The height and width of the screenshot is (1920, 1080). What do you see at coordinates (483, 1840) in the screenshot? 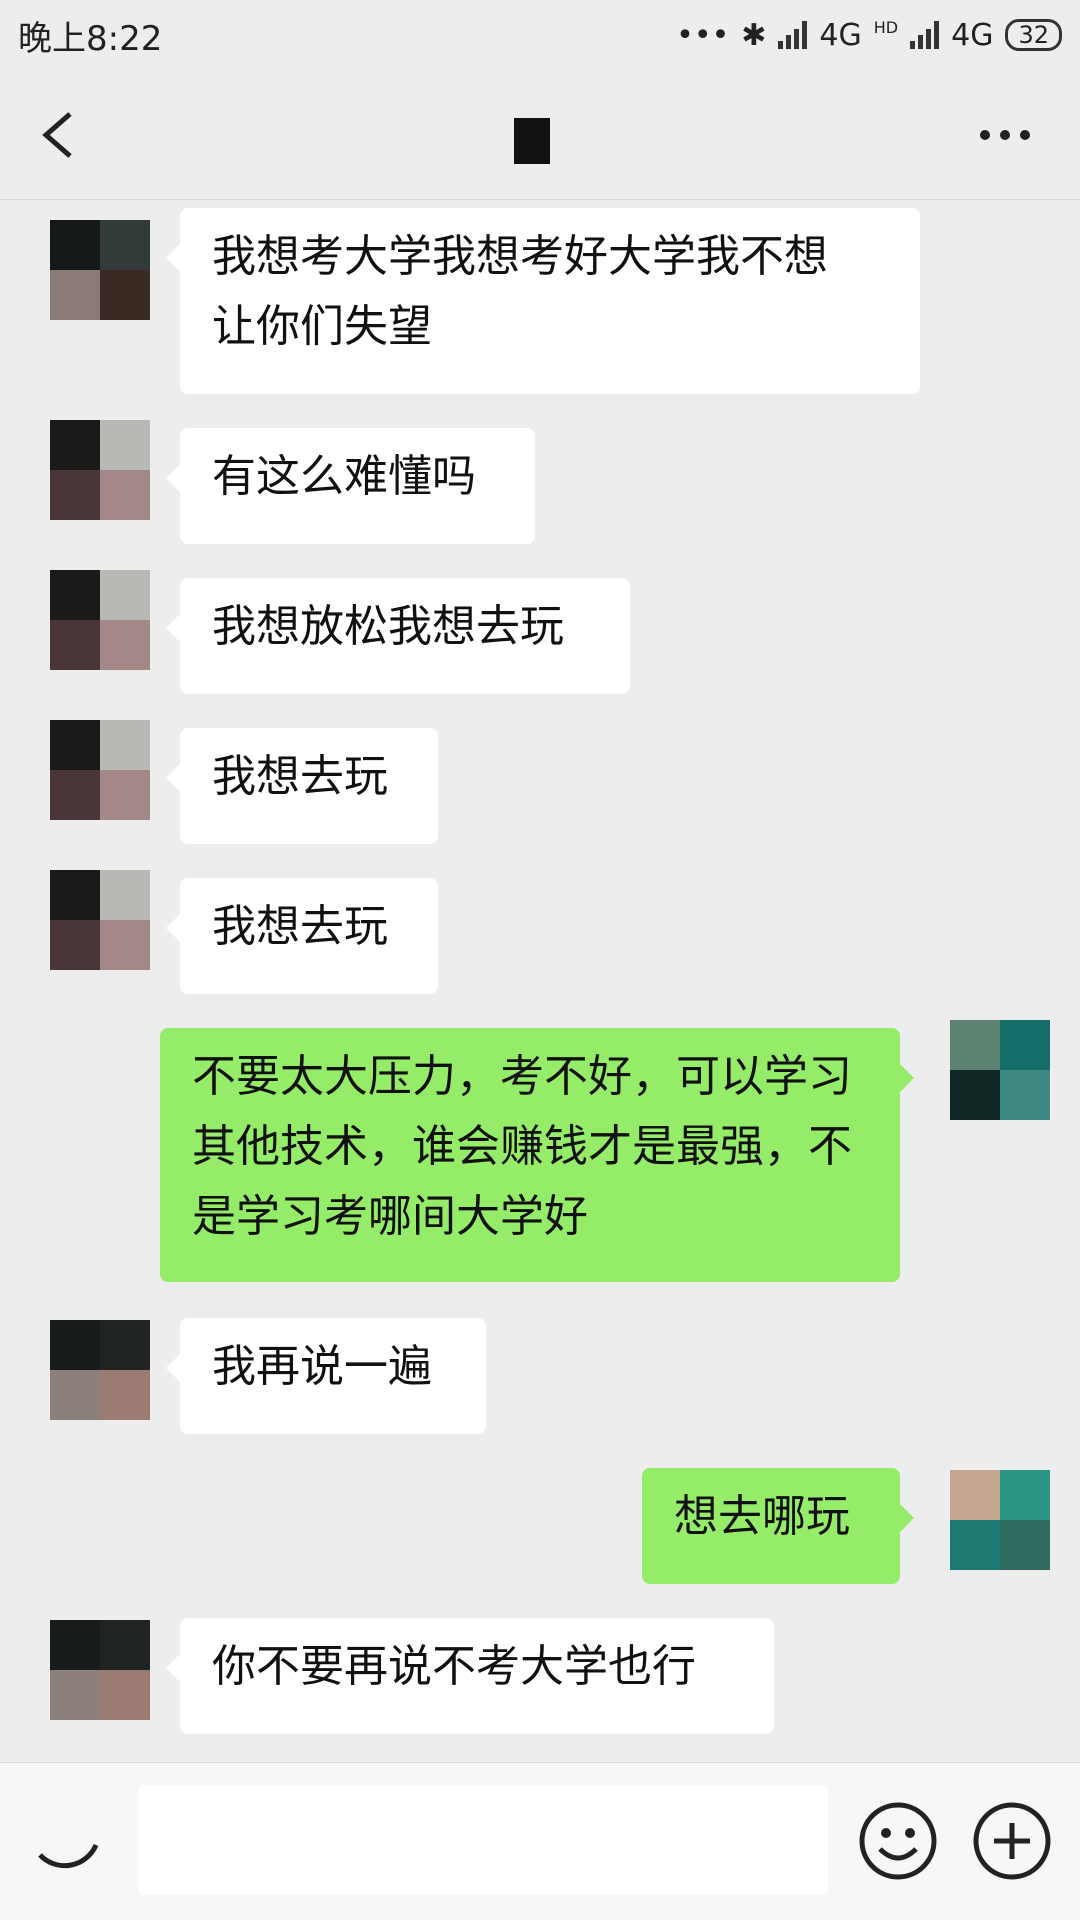
I see `message-input` at bounding box center [483, 1840].